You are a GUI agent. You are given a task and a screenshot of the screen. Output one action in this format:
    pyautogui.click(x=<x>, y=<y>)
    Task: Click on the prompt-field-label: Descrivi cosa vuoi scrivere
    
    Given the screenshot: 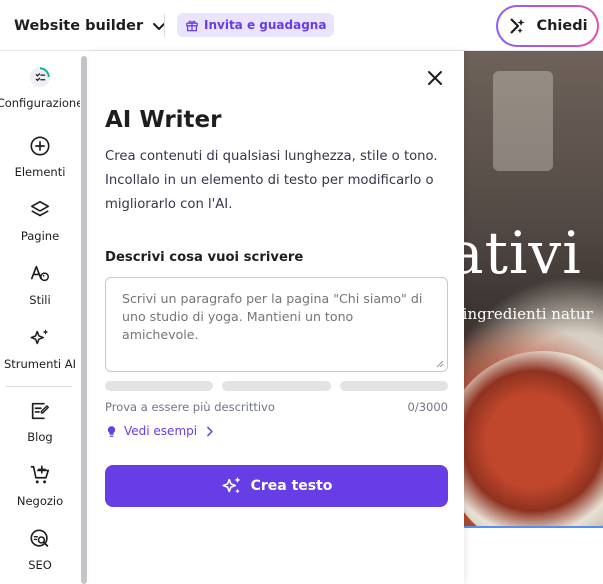 What is the action you would take?
    pyautogui.click(x=204, y=257)
    